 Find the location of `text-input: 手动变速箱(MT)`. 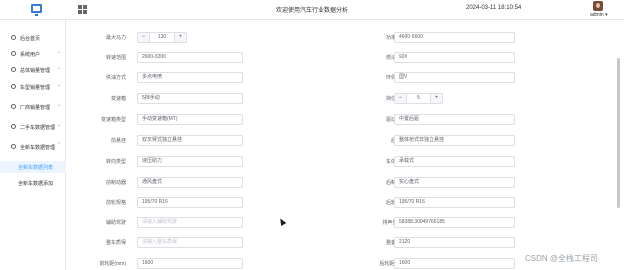

text-input: 手动变速箱(MT) is located at coordinates (190, 119).